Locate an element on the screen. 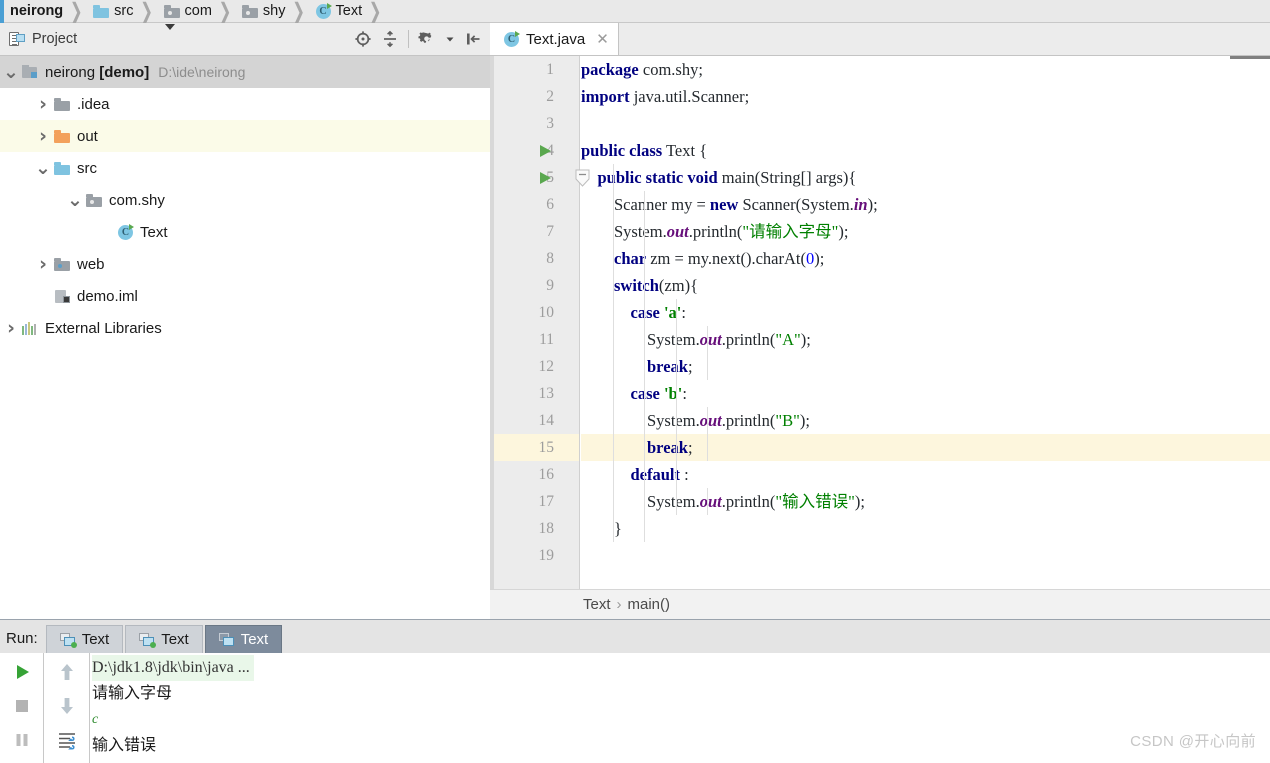 The image size is (1270, 763). editor-scrollbar is located at coordinates (1250, 57).